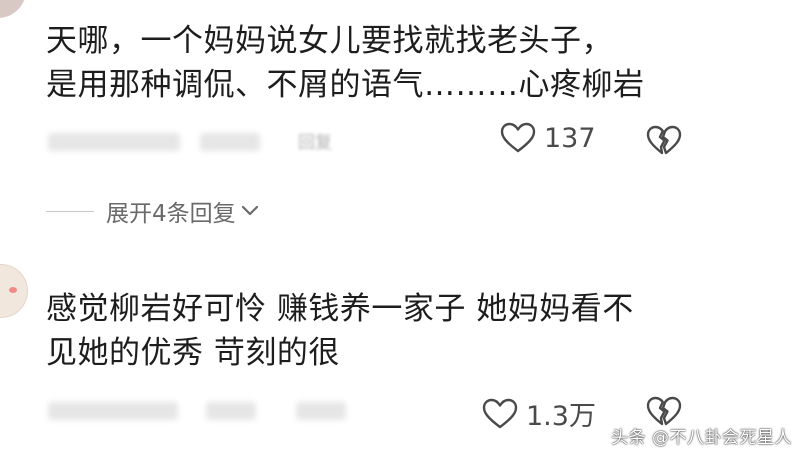 Image resolution: width=800 pixels, height=456 pixels. I want to click on like-button: 137, so click(548, 138).